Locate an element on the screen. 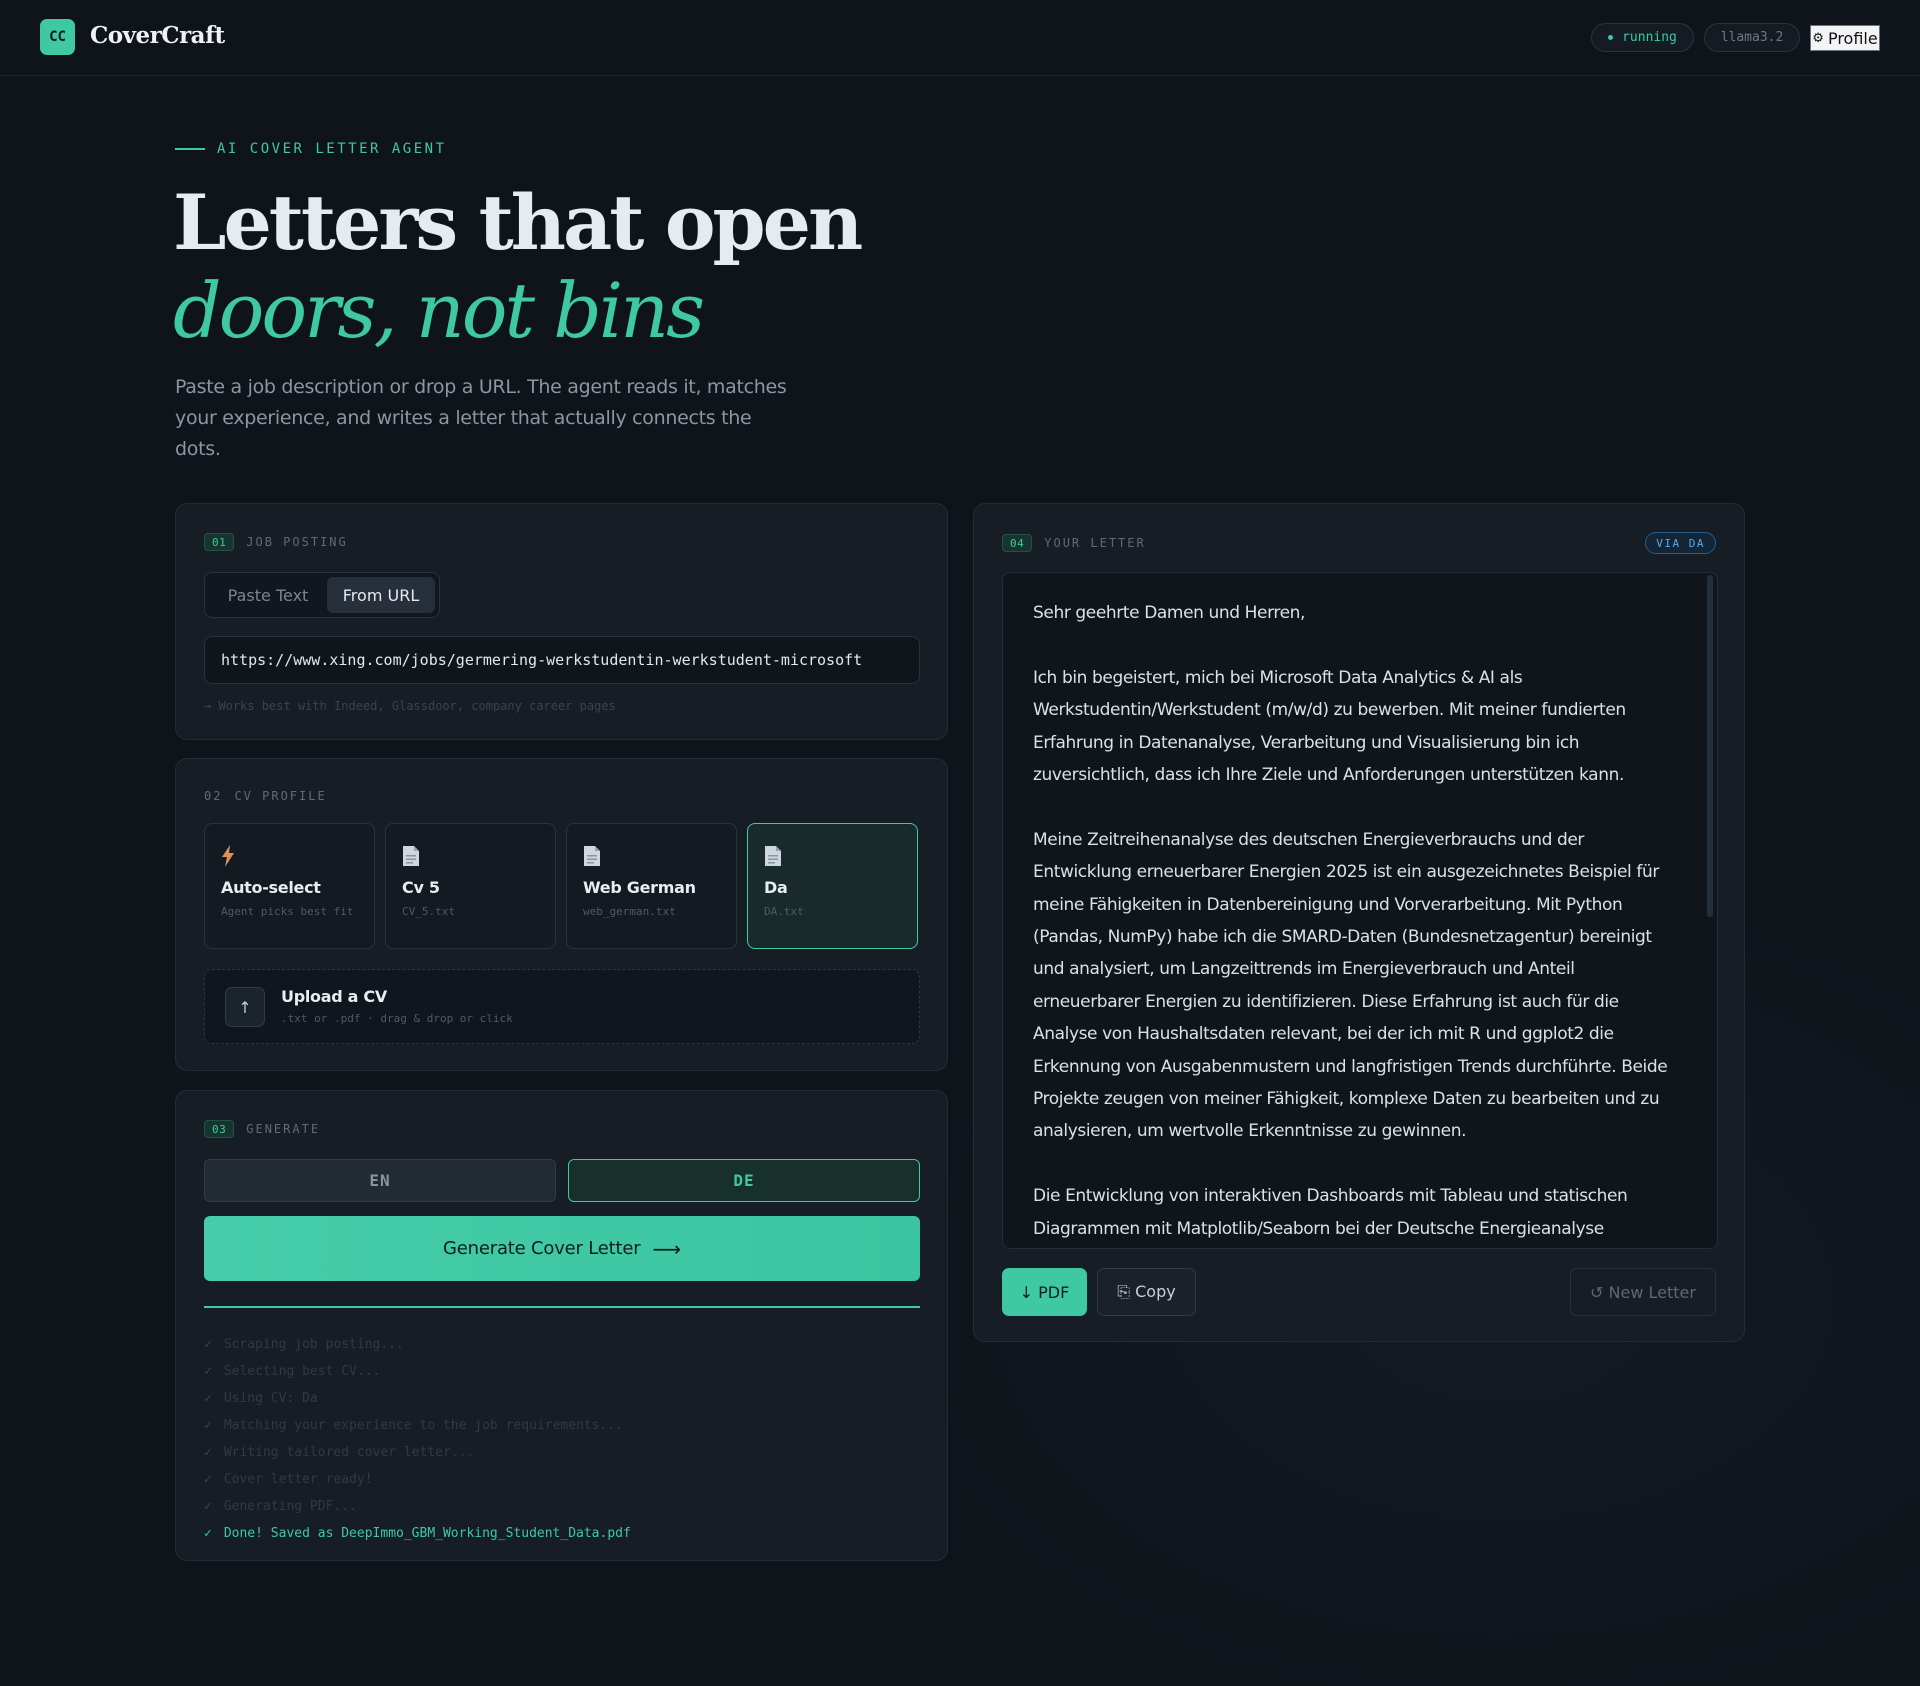 This screenshot has width=1920, height=1686. input-mode-tabs: Paste Text From URL is located at coordinates (322, 595).